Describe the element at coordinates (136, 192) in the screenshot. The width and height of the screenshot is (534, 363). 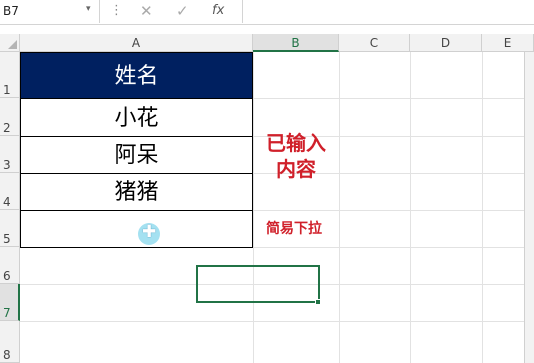
I see `cell-a4: 猪猪` at that location.